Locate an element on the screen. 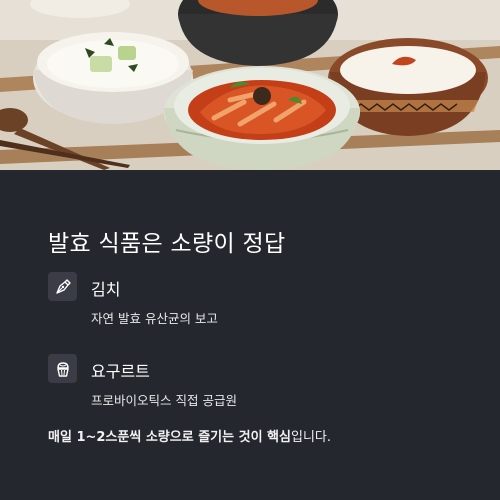 This screenshot has width=500, height=500. item-name: 김치 is located at coordinates (106, 289).